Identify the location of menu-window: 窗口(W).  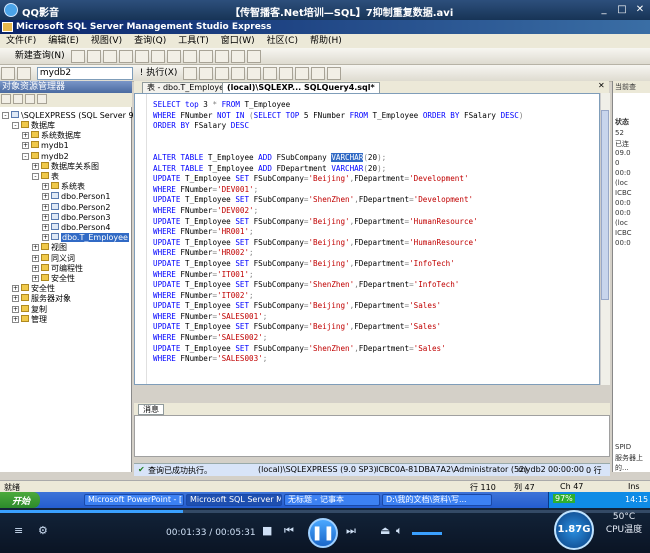
(238, 40).